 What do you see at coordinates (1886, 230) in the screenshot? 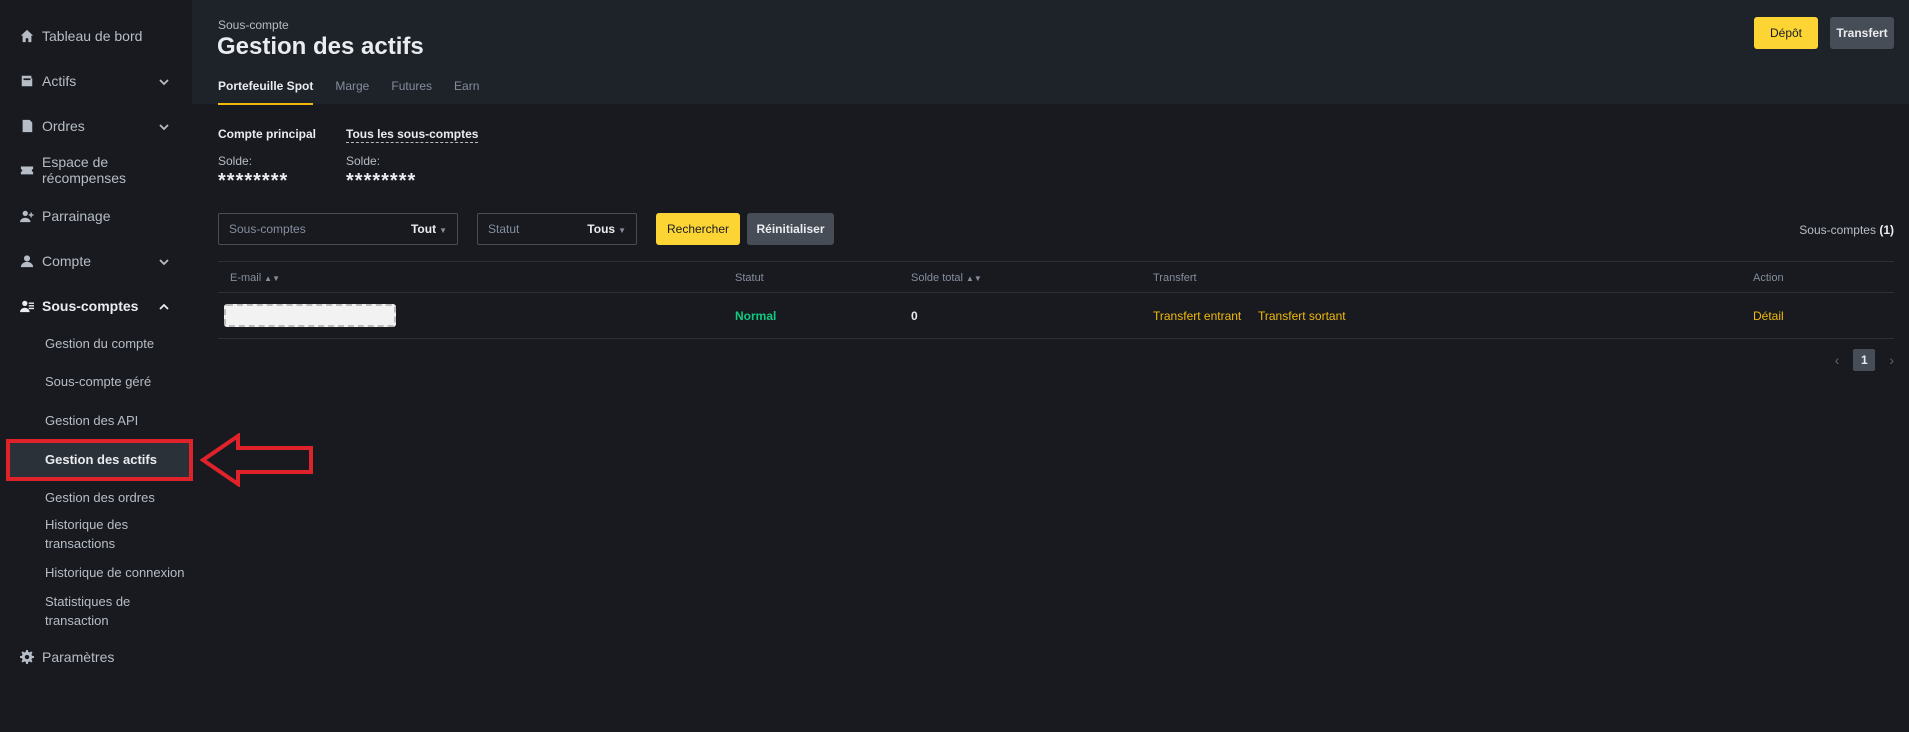
I see `subaccounts-count-value: (1)` at bounding box center [1886, 230].